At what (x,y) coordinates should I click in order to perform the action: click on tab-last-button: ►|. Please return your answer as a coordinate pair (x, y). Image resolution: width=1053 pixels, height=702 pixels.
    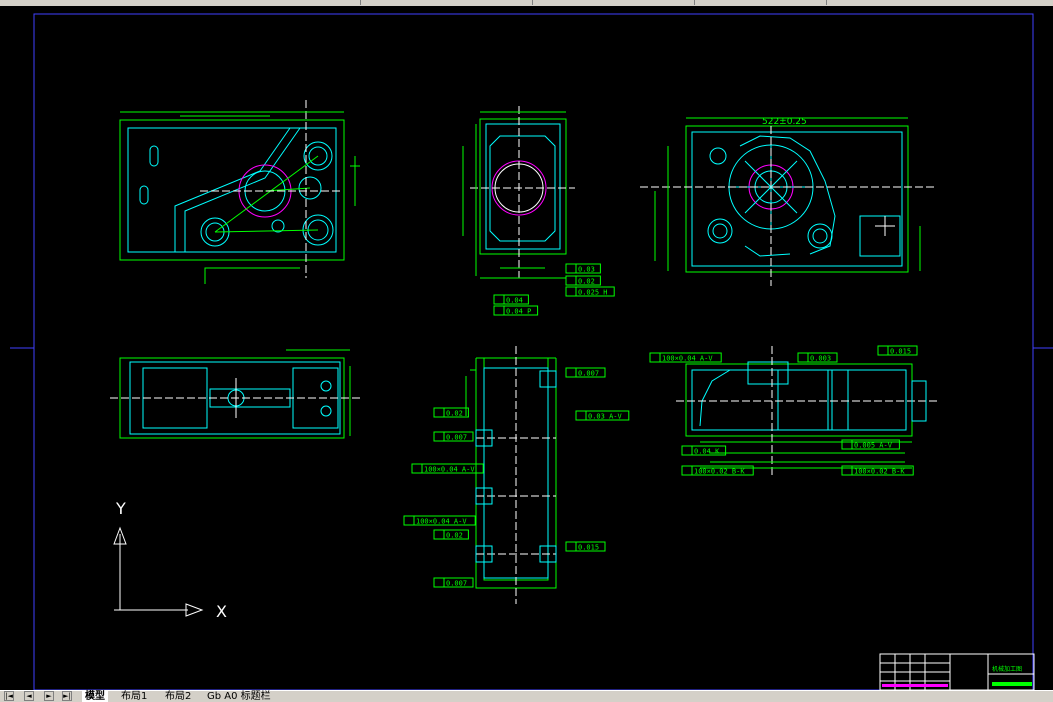
    Looking at the image, I should click on (67, 696).